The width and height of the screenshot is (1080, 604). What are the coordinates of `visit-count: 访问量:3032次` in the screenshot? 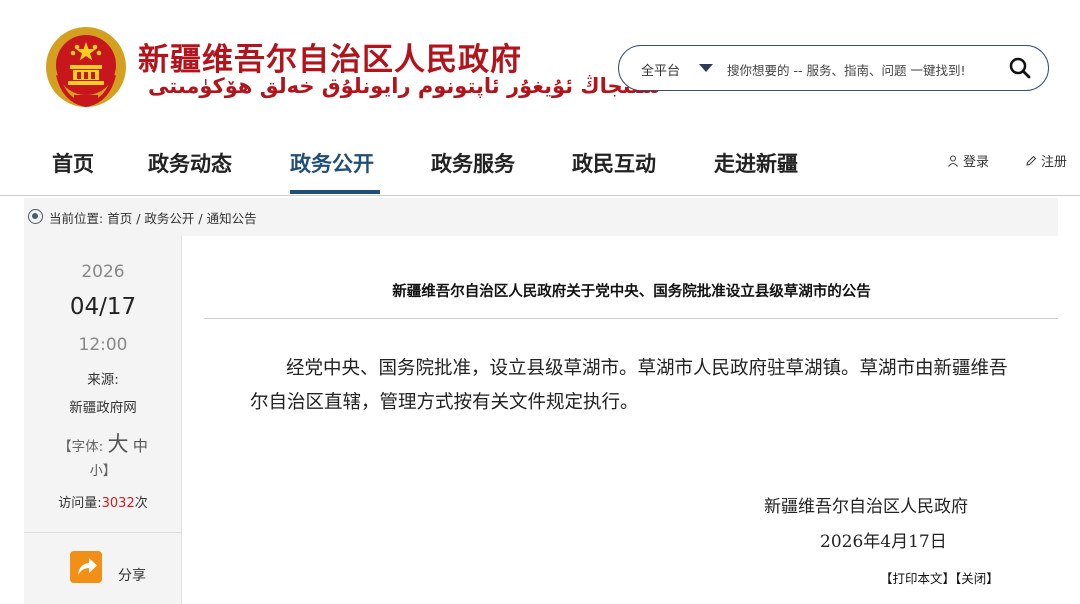 It's located at (103, 501).